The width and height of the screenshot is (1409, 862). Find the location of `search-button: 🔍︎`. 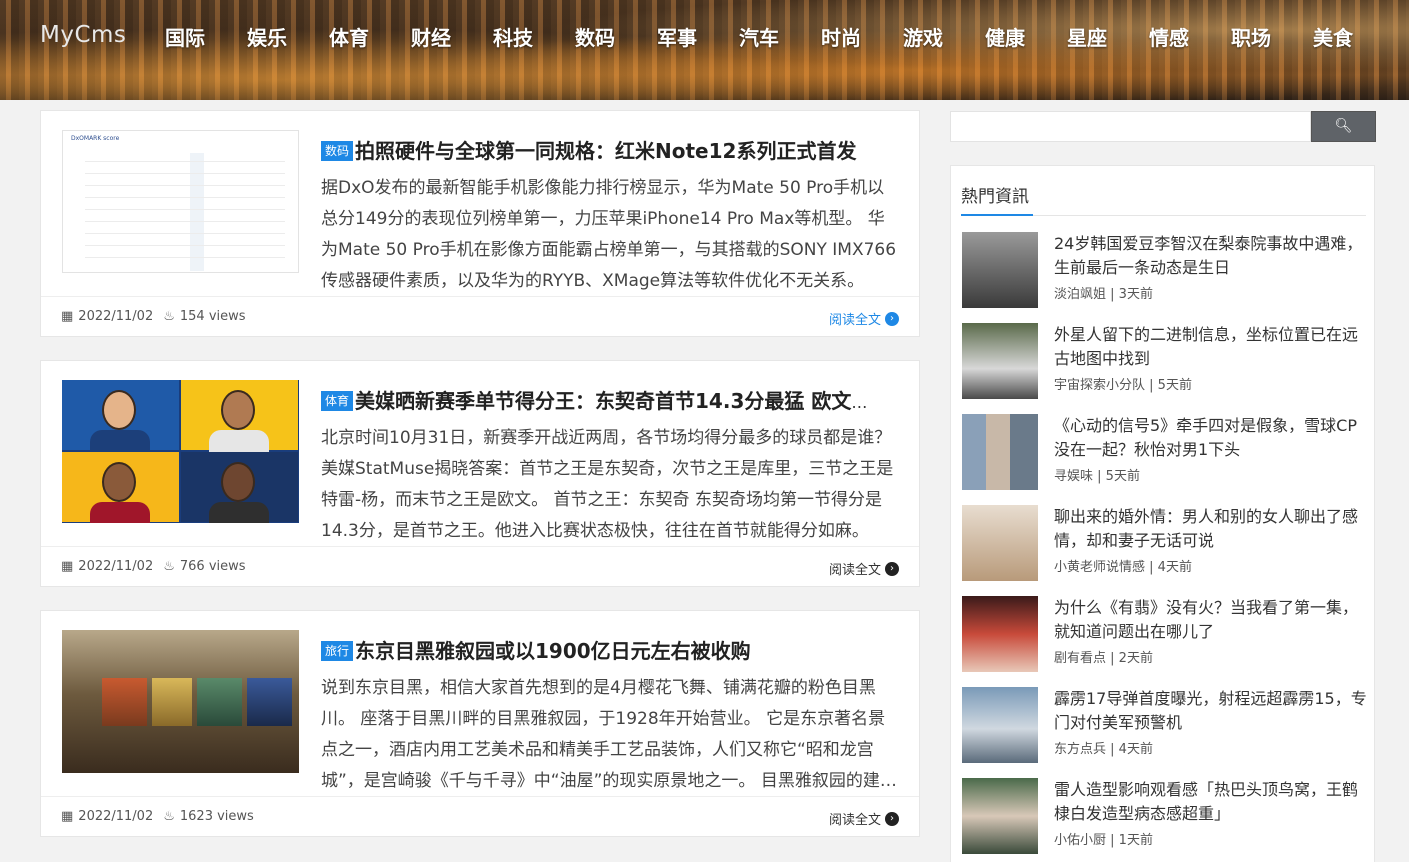

search-button: 🔍︎ is located at coordinates (1343, 126).